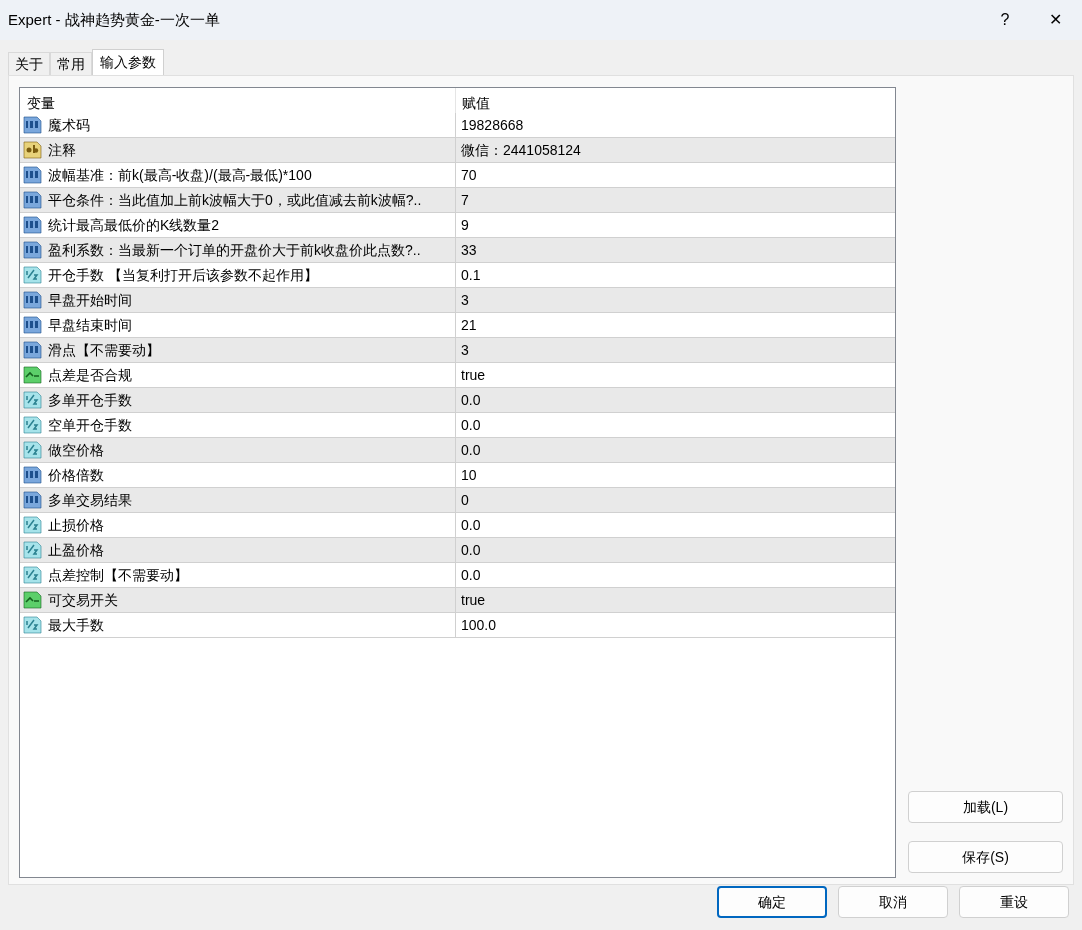 This screenshot has height=930, width=1082. Describe the element at coordinates (675, 225) in the screenshot. I see `parameter-value: 9` at that location.